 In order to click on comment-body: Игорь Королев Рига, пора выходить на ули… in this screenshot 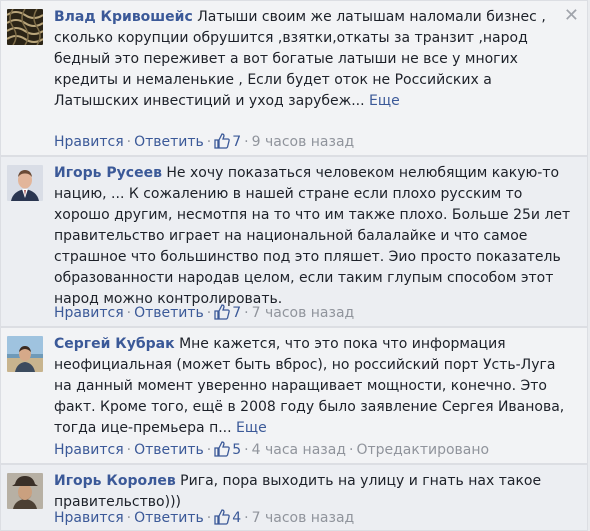, I will do `click(313, 492)`.